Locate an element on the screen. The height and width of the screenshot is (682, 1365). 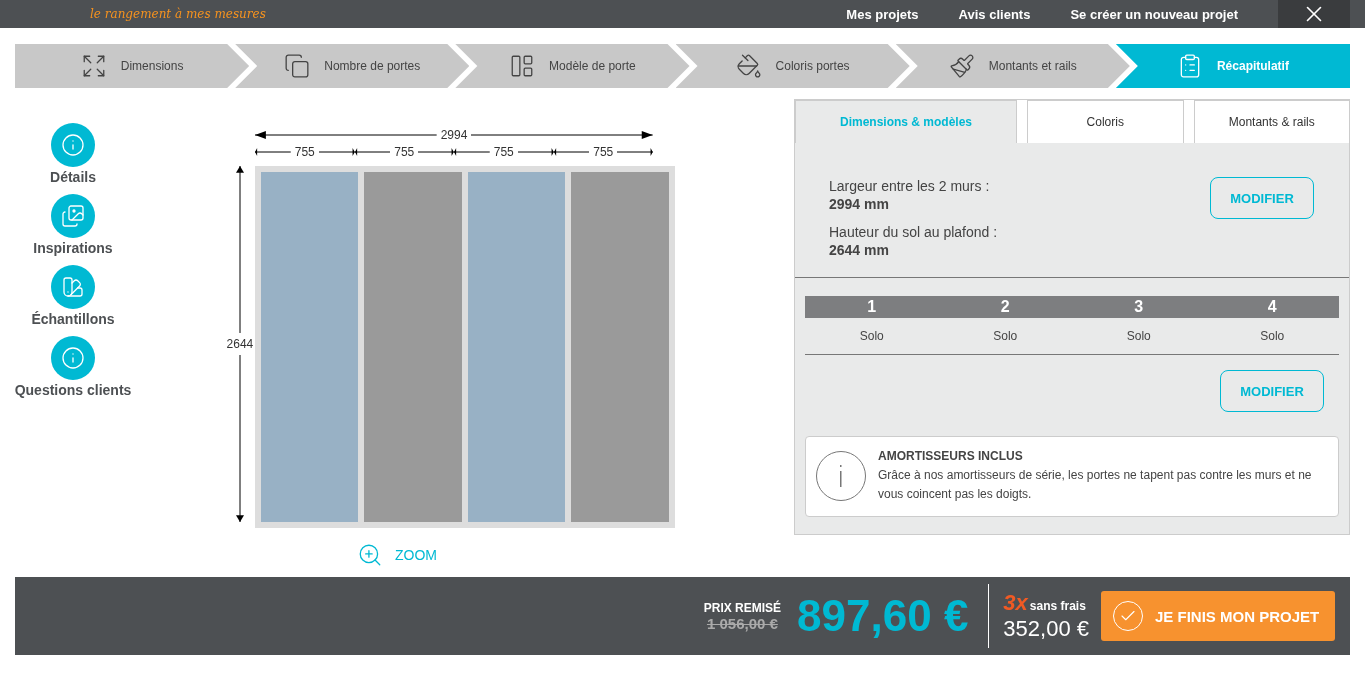
paint-bucket-icon is located at coordinates (748, 66).